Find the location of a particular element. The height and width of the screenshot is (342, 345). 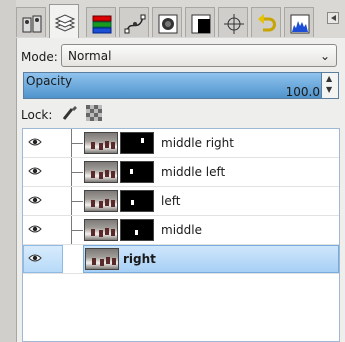

opacity-value: 100.0 is located at coordinates (302, 92).